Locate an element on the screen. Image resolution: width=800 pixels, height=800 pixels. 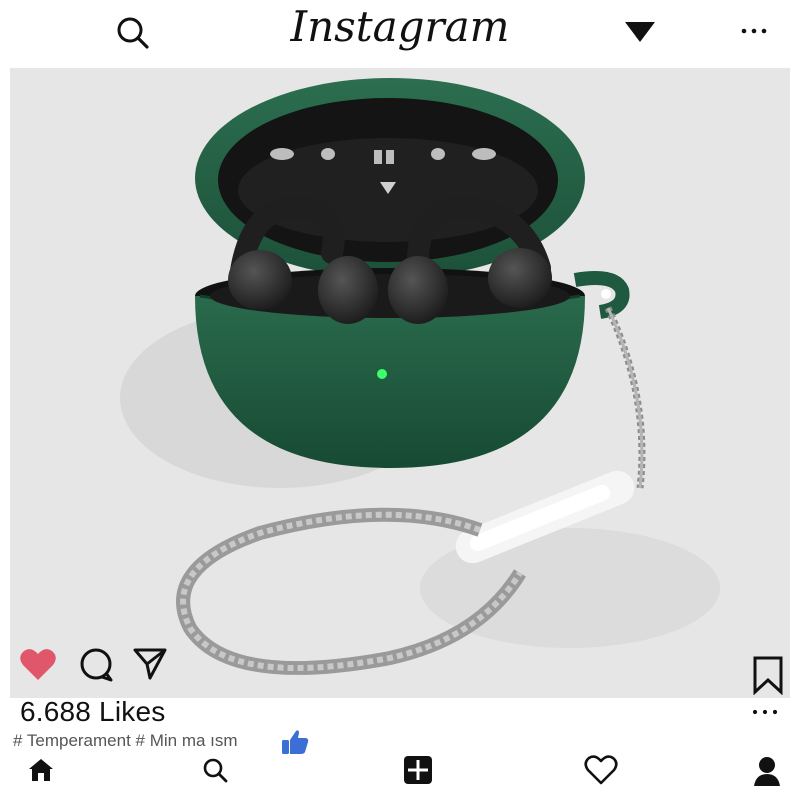
home-icon is located at coordinates (41, 770).